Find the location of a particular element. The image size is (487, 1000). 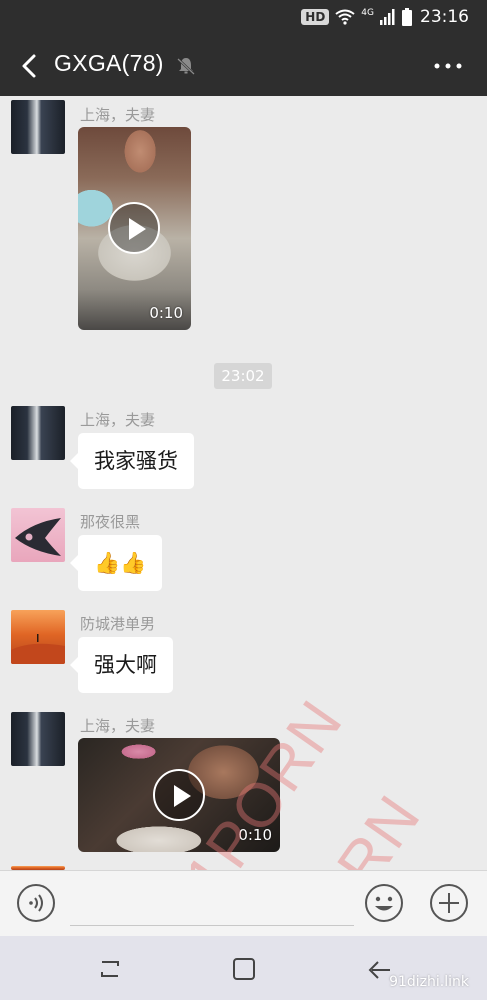

mute-bell-icon is located at coordinates (186, 66).